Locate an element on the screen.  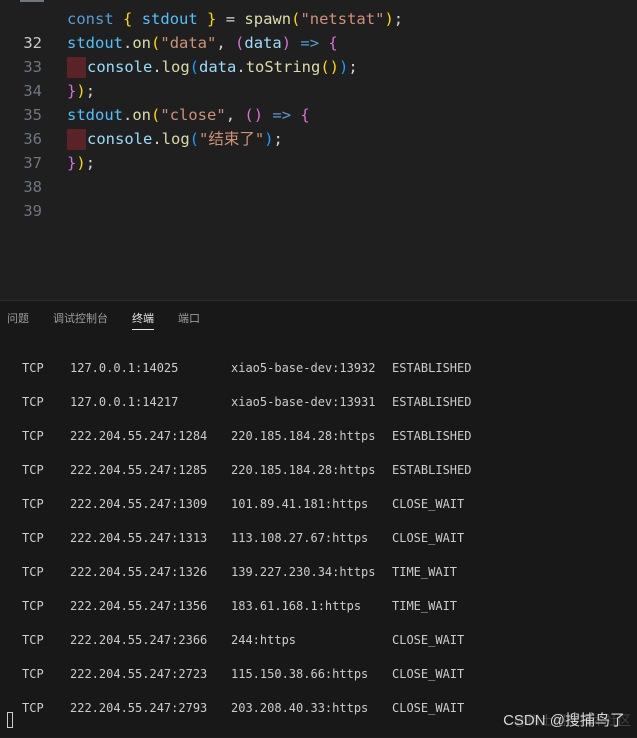
panel-tabs: 问题 调试控制台 终端 端口 is located at coordinates (318, 317).